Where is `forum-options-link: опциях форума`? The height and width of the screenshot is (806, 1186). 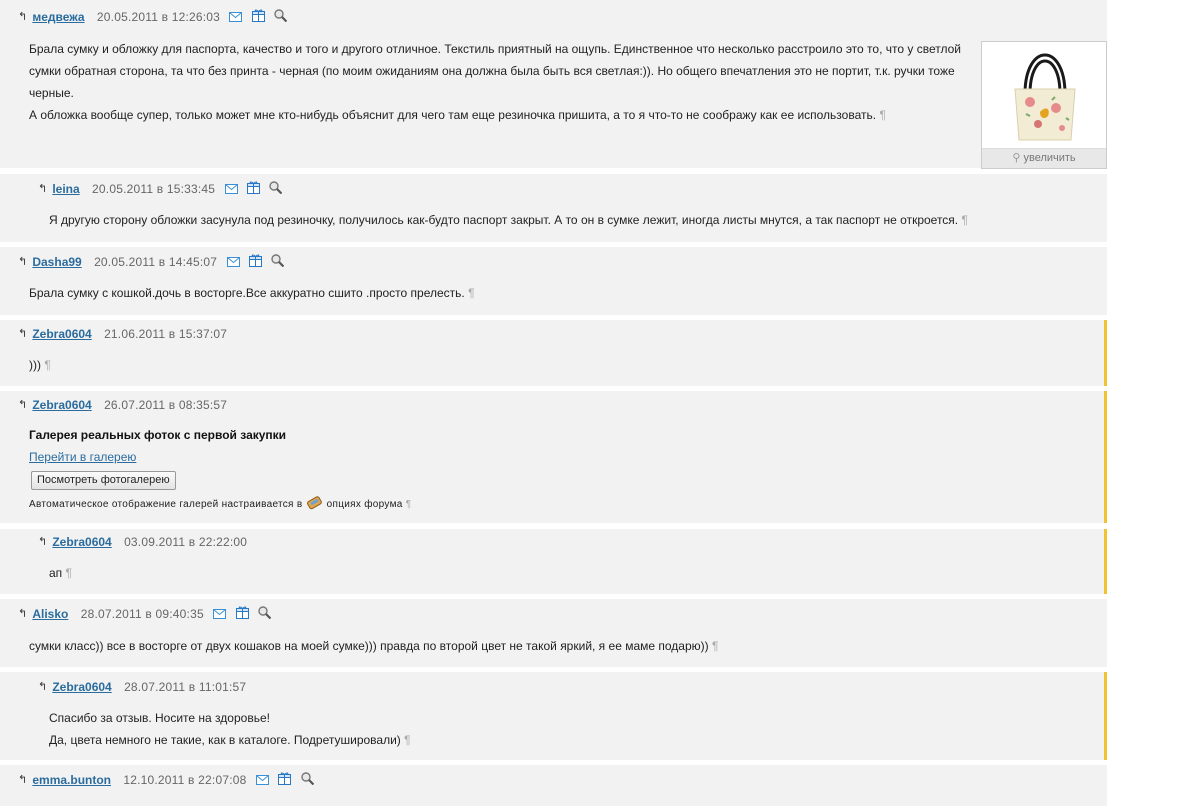
forum-options-link: опциях форума is located at coordinates (365, 504).